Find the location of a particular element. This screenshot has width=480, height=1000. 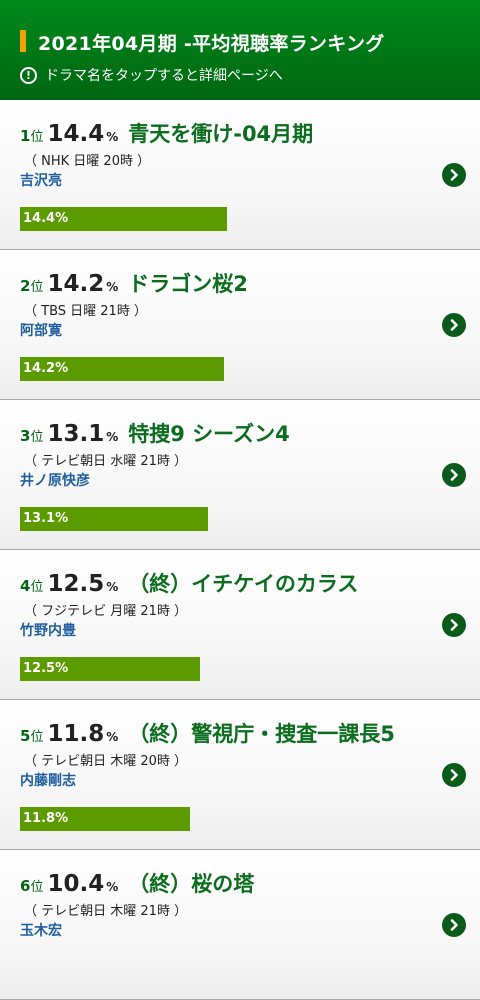

tap-hint: ! ドラマ名をタップすると詳細ページへ is located at coordinates (151, 75).